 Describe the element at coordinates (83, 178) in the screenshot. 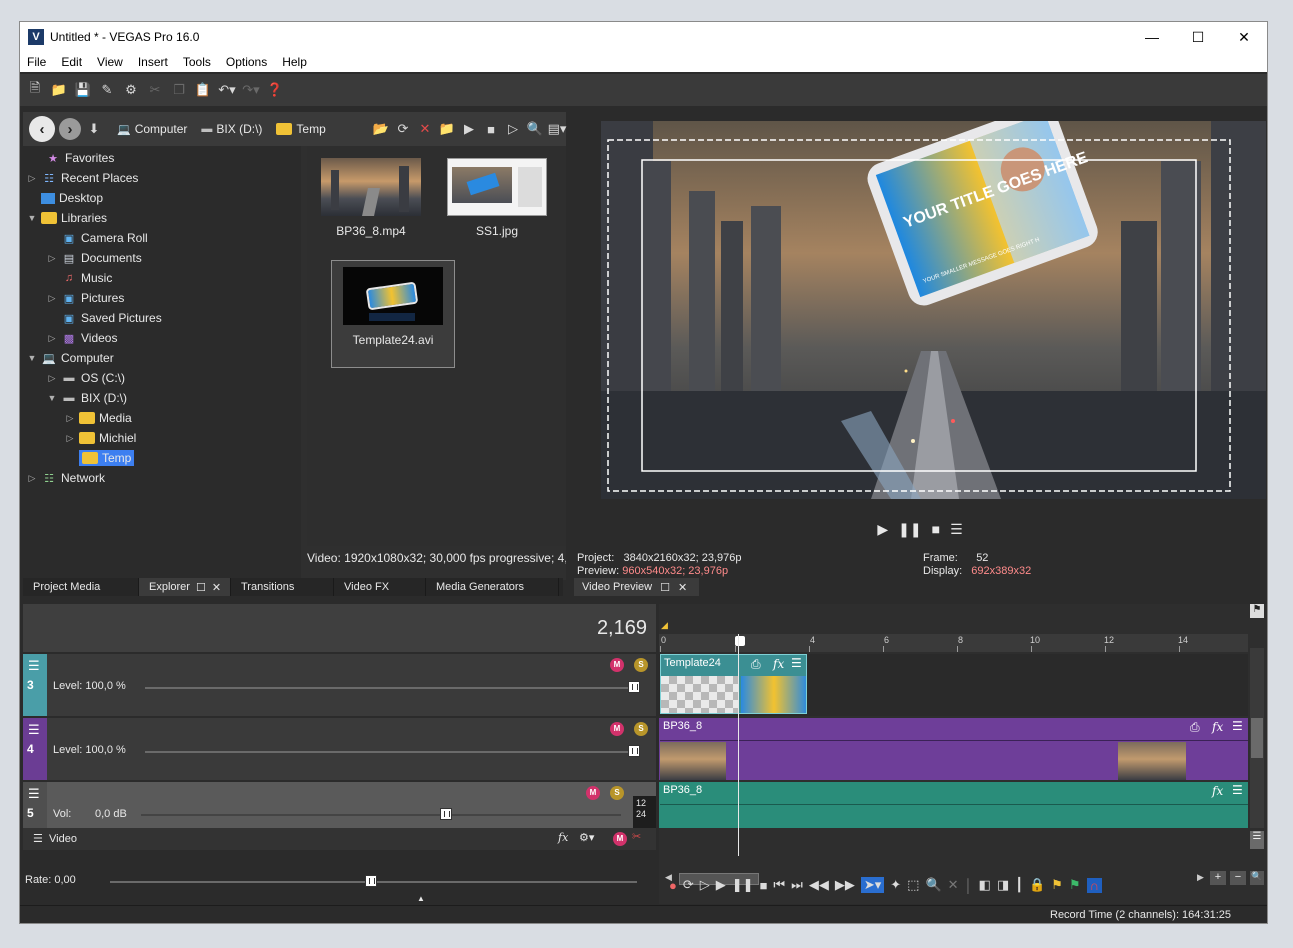

I see `tree-item-recent-places: ▷ ☷ Recent Places` at that location.